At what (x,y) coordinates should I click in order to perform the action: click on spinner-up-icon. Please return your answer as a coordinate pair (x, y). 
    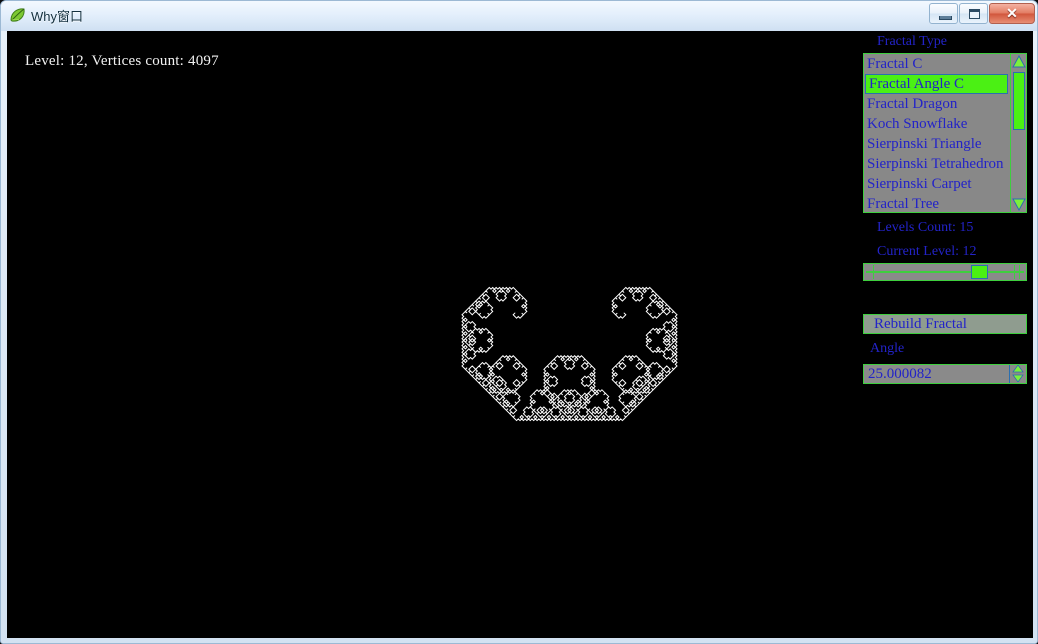
    Looking at the image, I should click on (1018, 369).